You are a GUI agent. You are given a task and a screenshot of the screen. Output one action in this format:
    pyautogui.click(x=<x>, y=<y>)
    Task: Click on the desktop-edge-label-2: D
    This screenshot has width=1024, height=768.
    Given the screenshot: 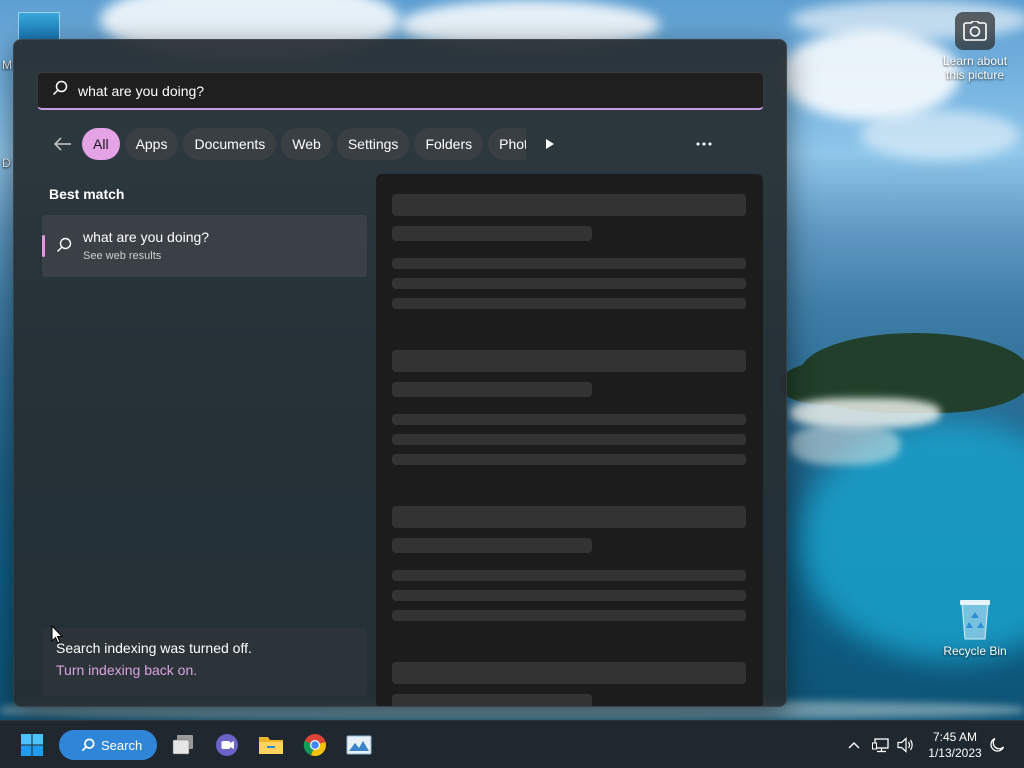 What is the action you would take?
    pyautogui.click(x=6, y=163)
    